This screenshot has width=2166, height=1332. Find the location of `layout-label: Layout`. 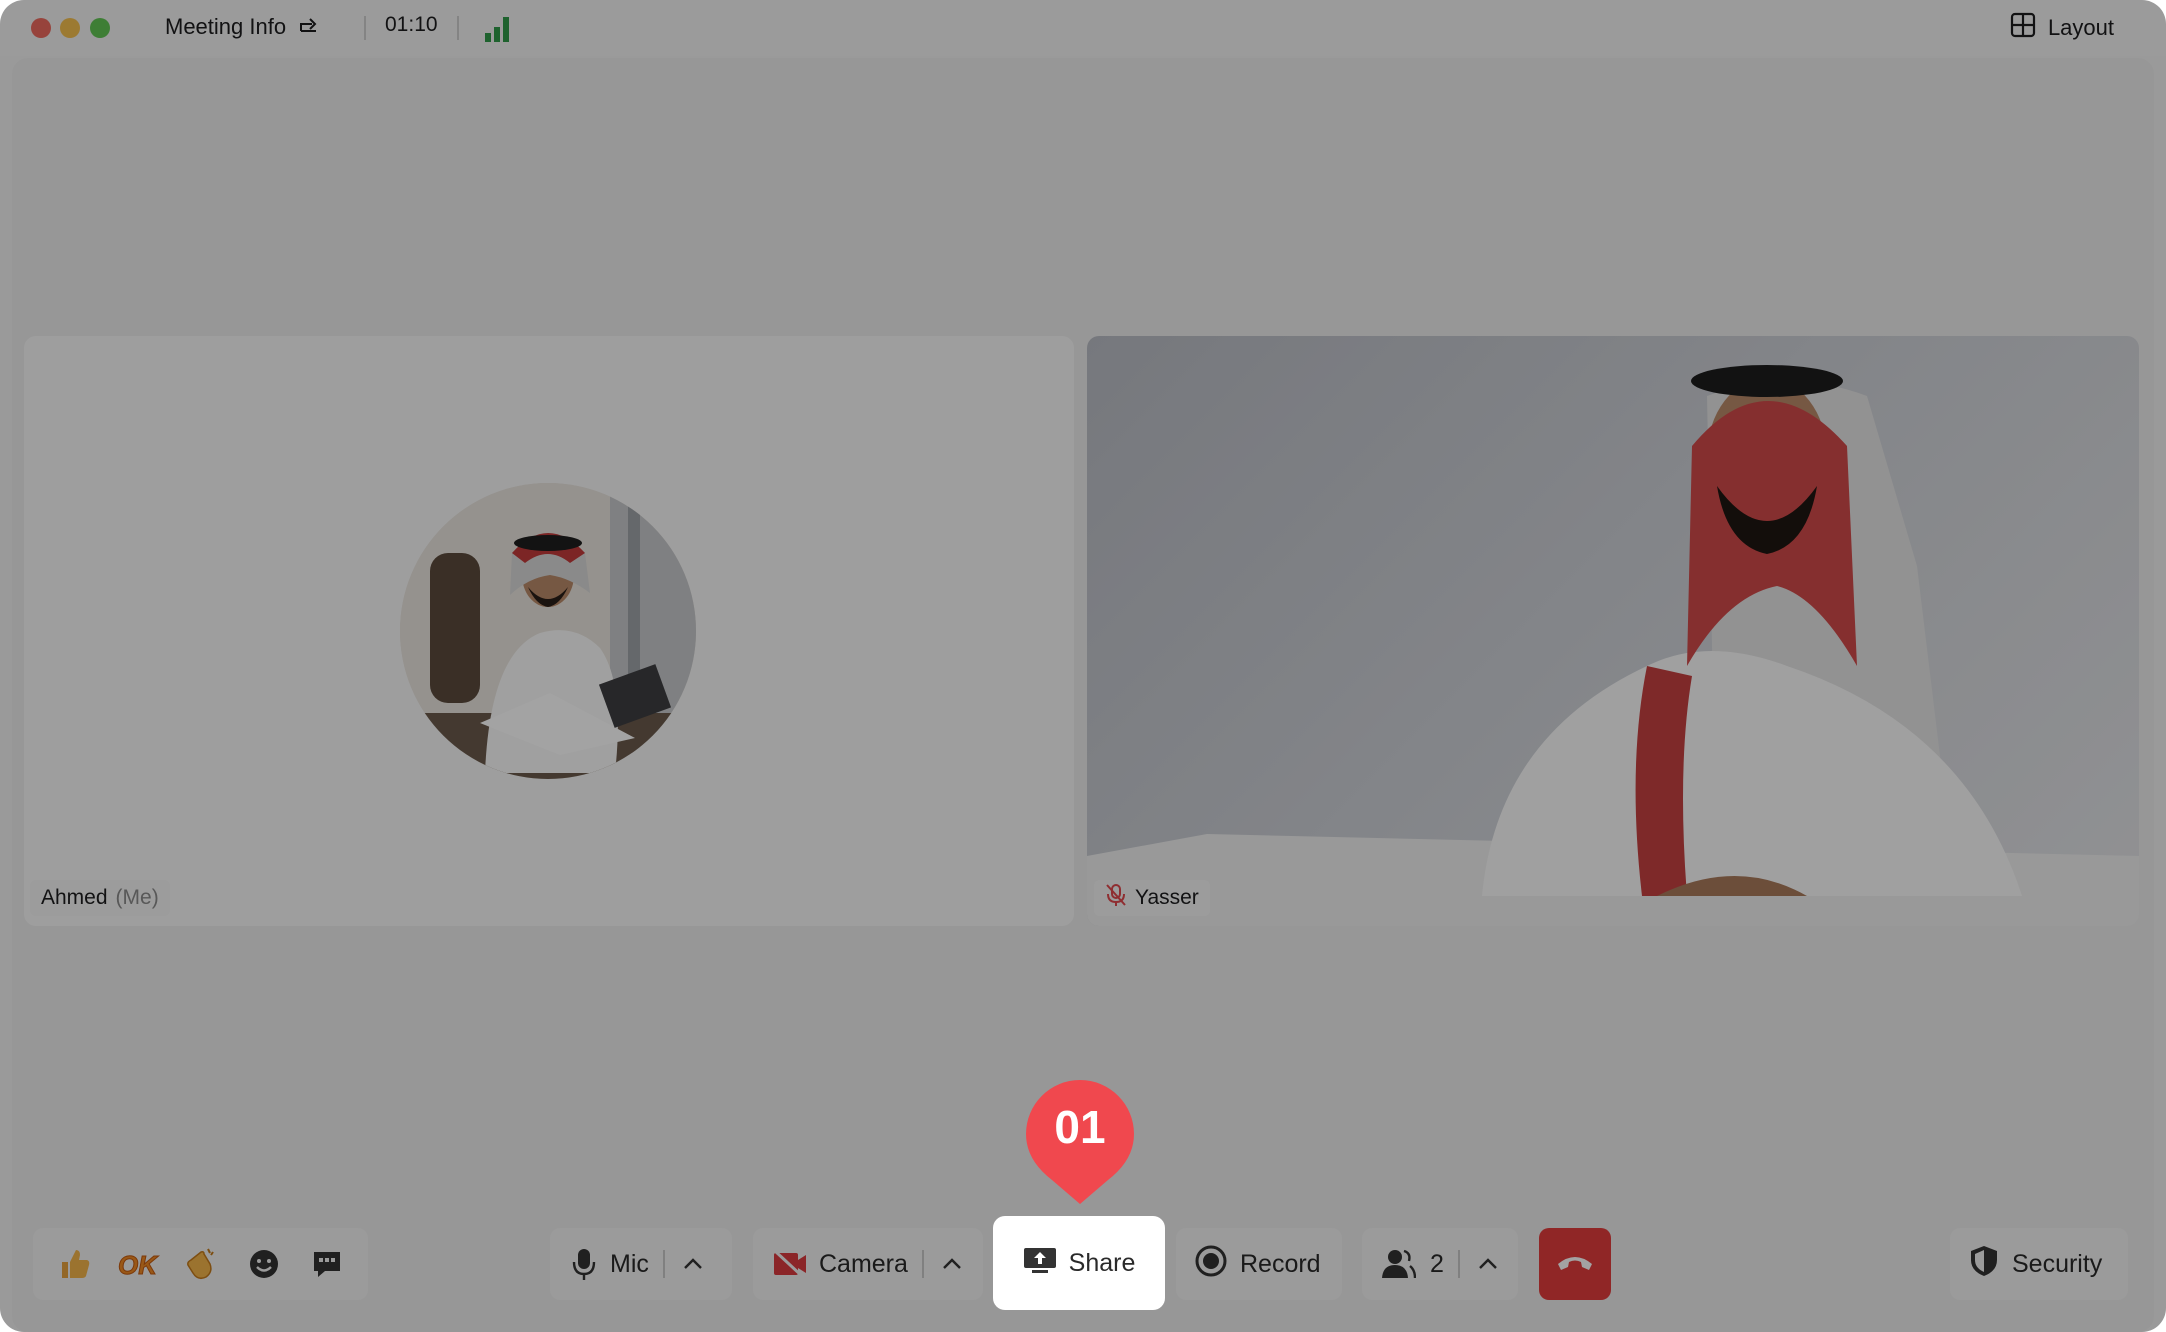

layout-label: Layout is located at coordinates (2080, 27).